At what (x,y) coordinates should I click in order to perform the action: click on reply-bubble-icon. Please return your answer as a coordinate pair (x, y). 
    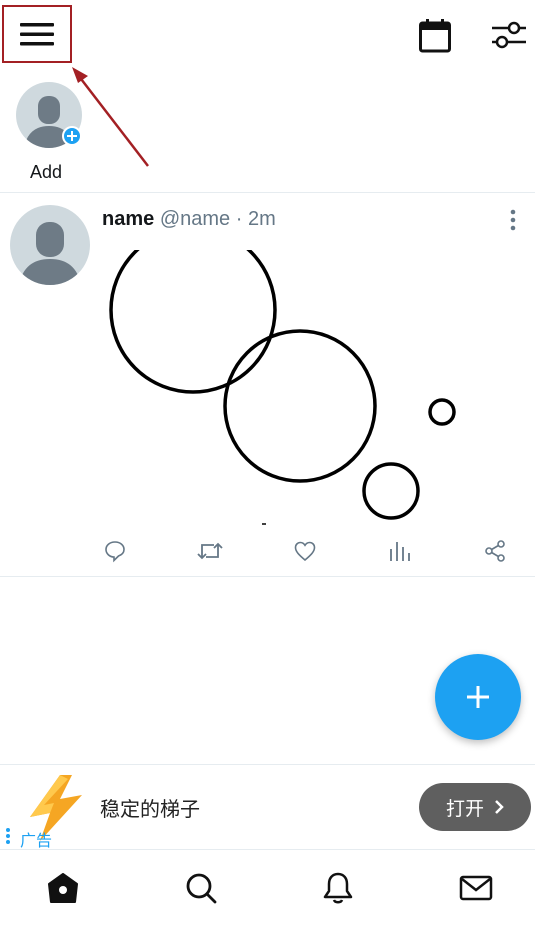
    Looking at the image, I should click on (115, 552).